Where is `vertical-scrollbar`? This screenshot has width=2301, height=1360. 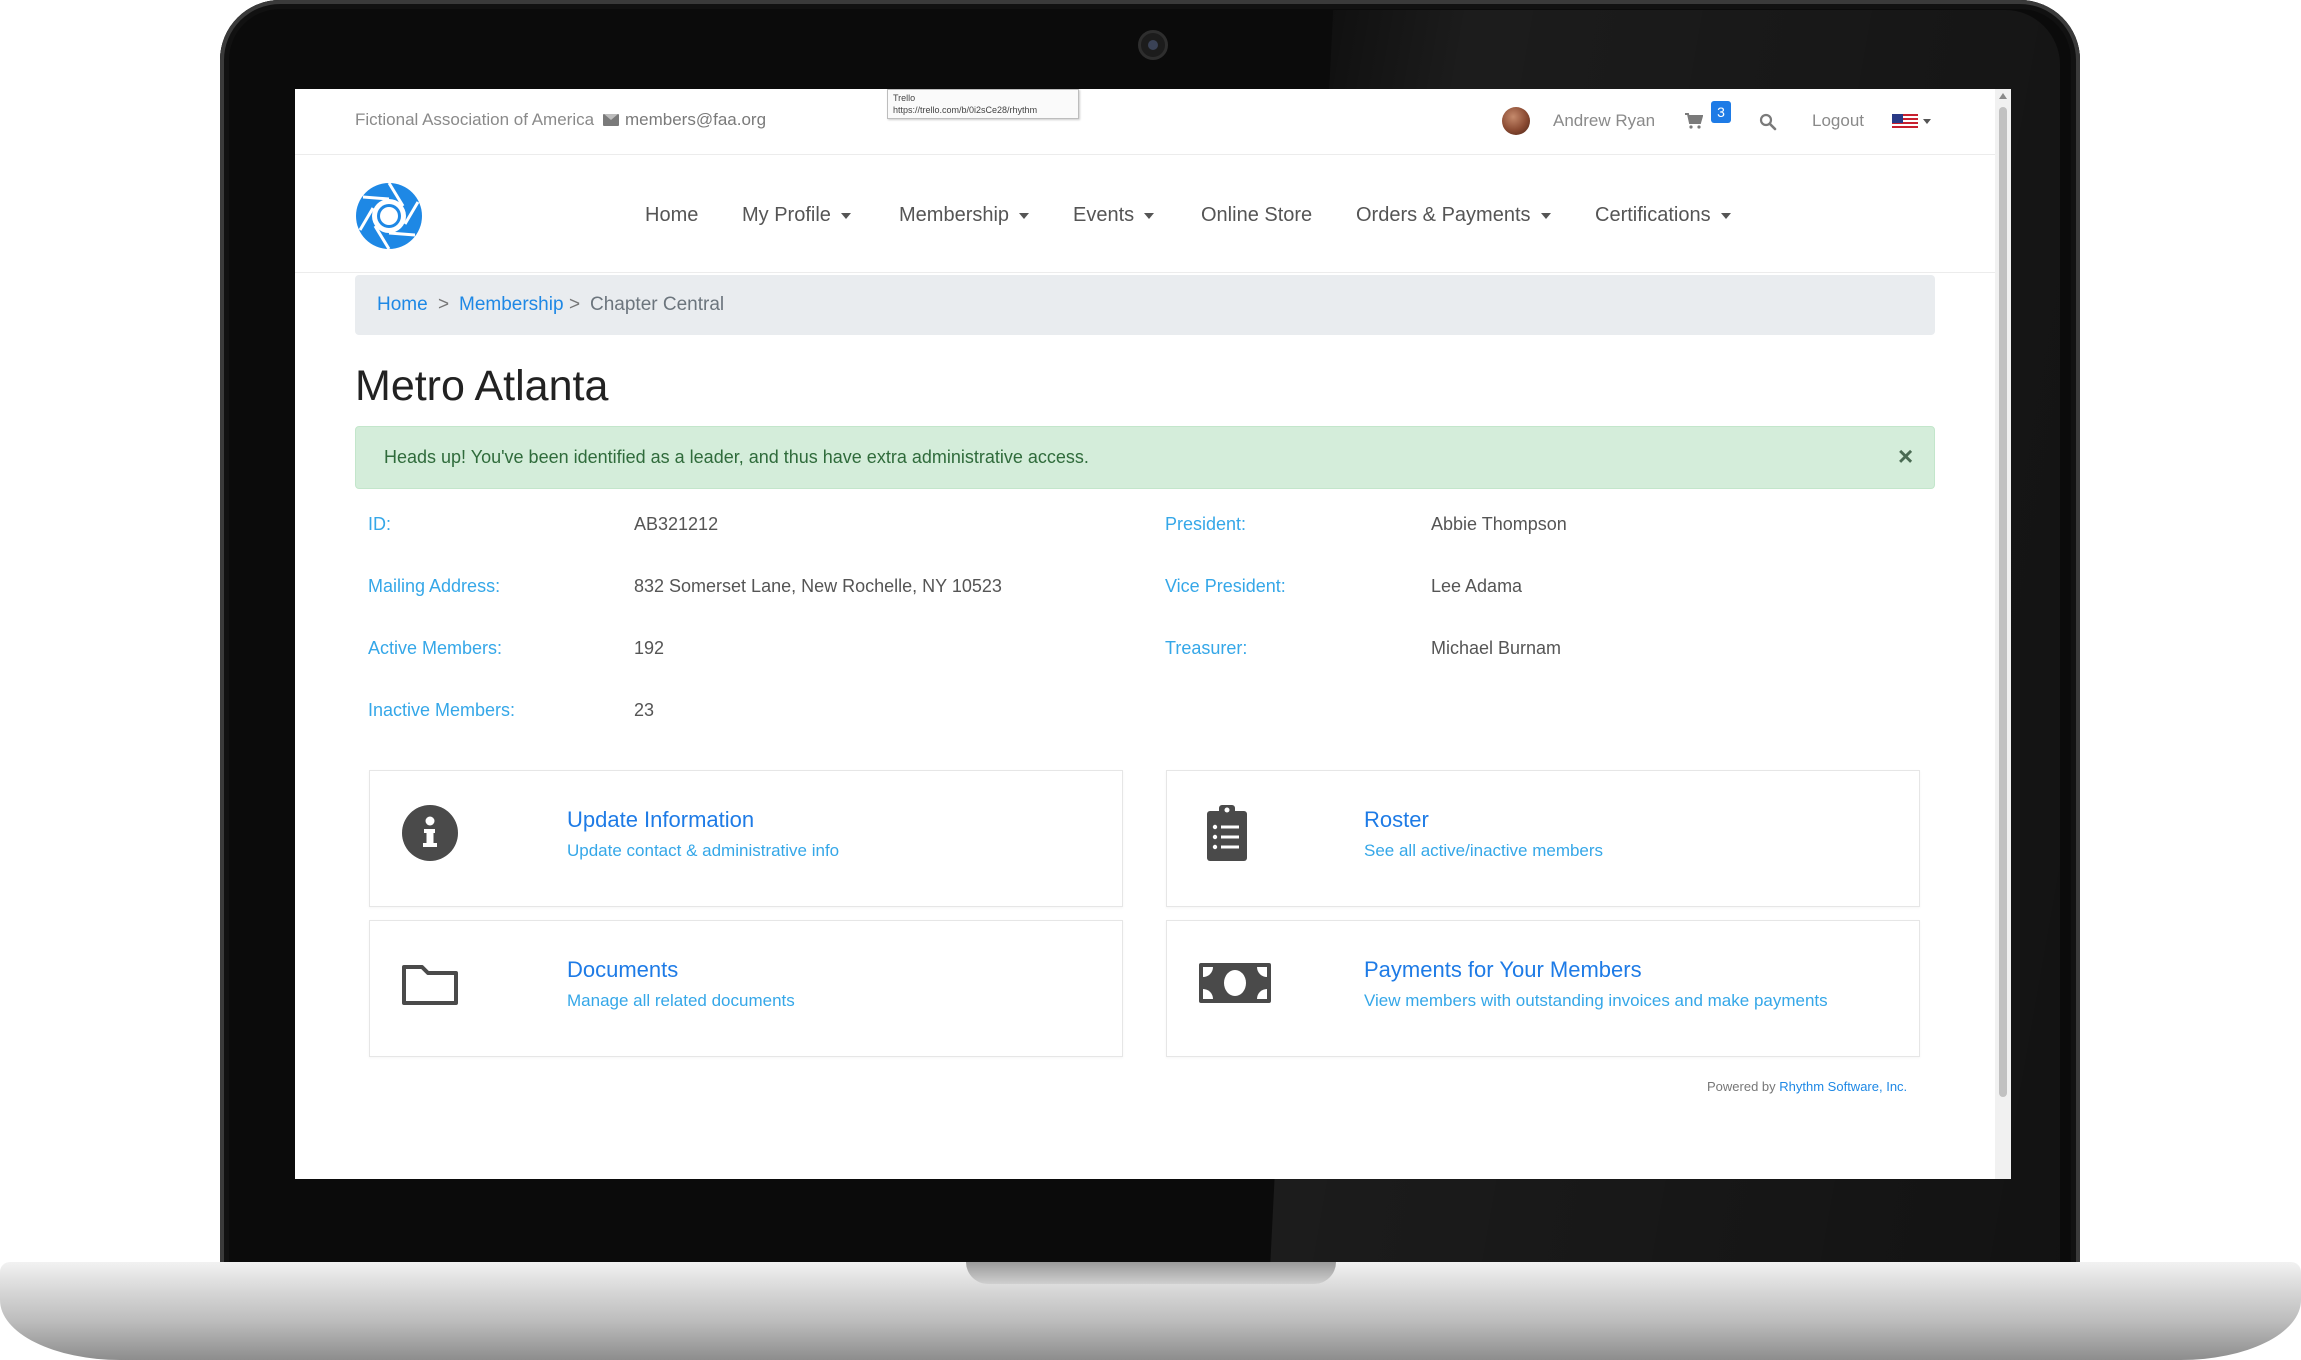
vertical-scrollbar is located at coordinates (2003, 634).